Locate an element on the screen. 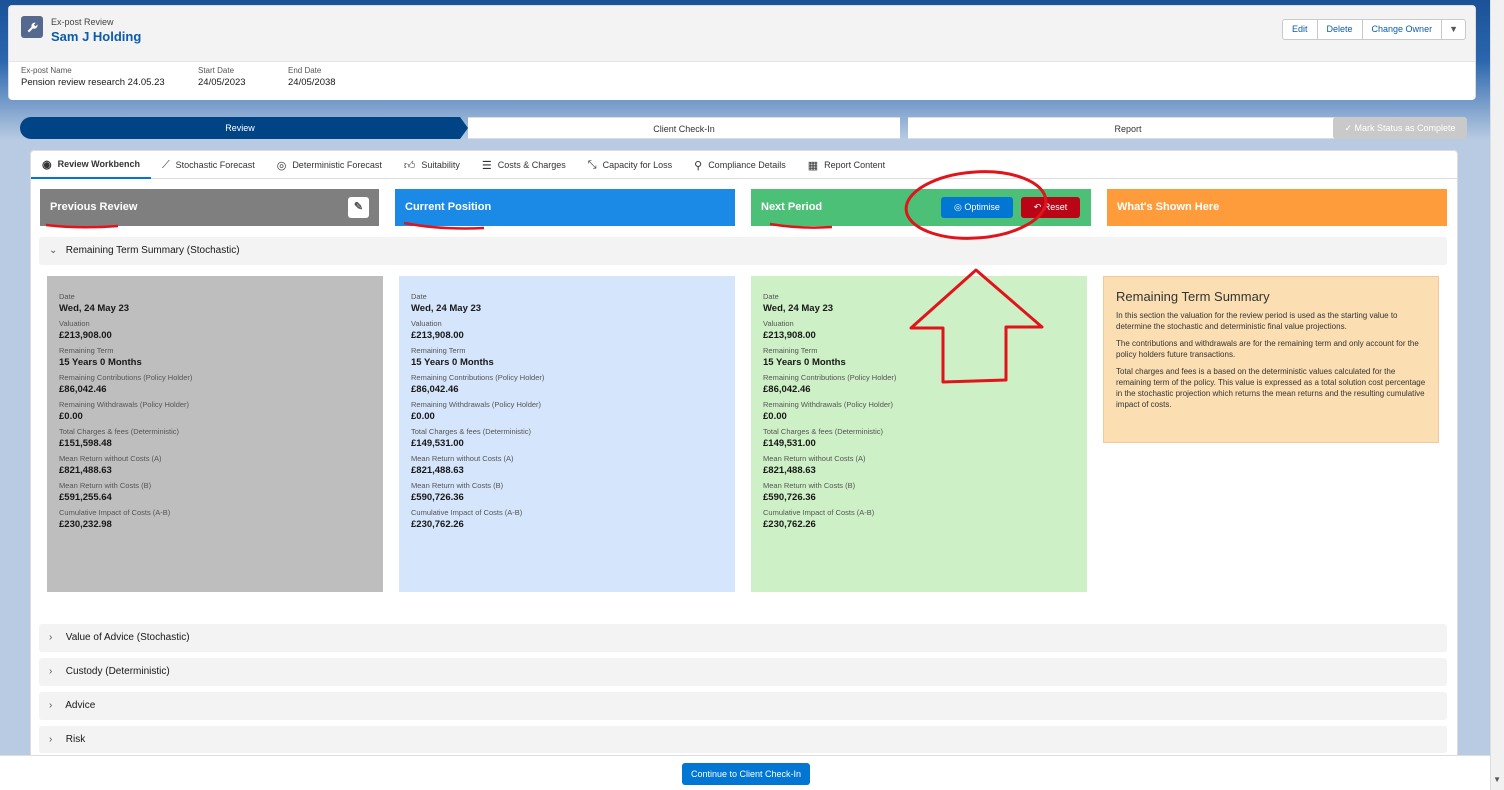 This screenshot has height=790, width=1504. highlight-circle is located at coordinates (976, 205).